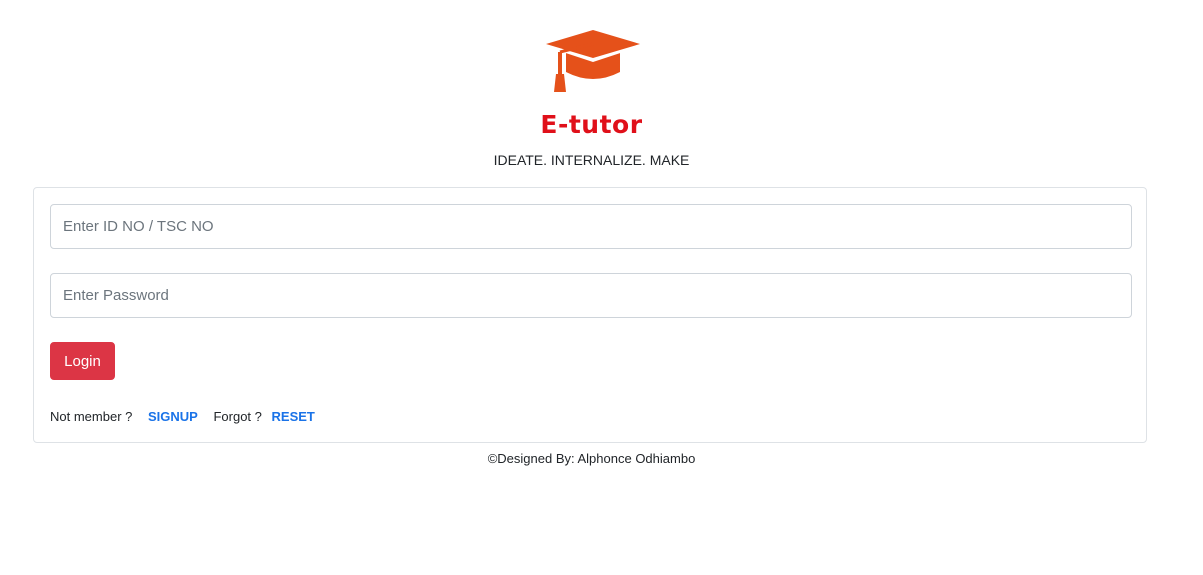 The height and width of the screenshot is (575, 1203). Describe the element at coordinates (91, 416) in the screenshot. I see `not-member-text: Not member ?` at that location.